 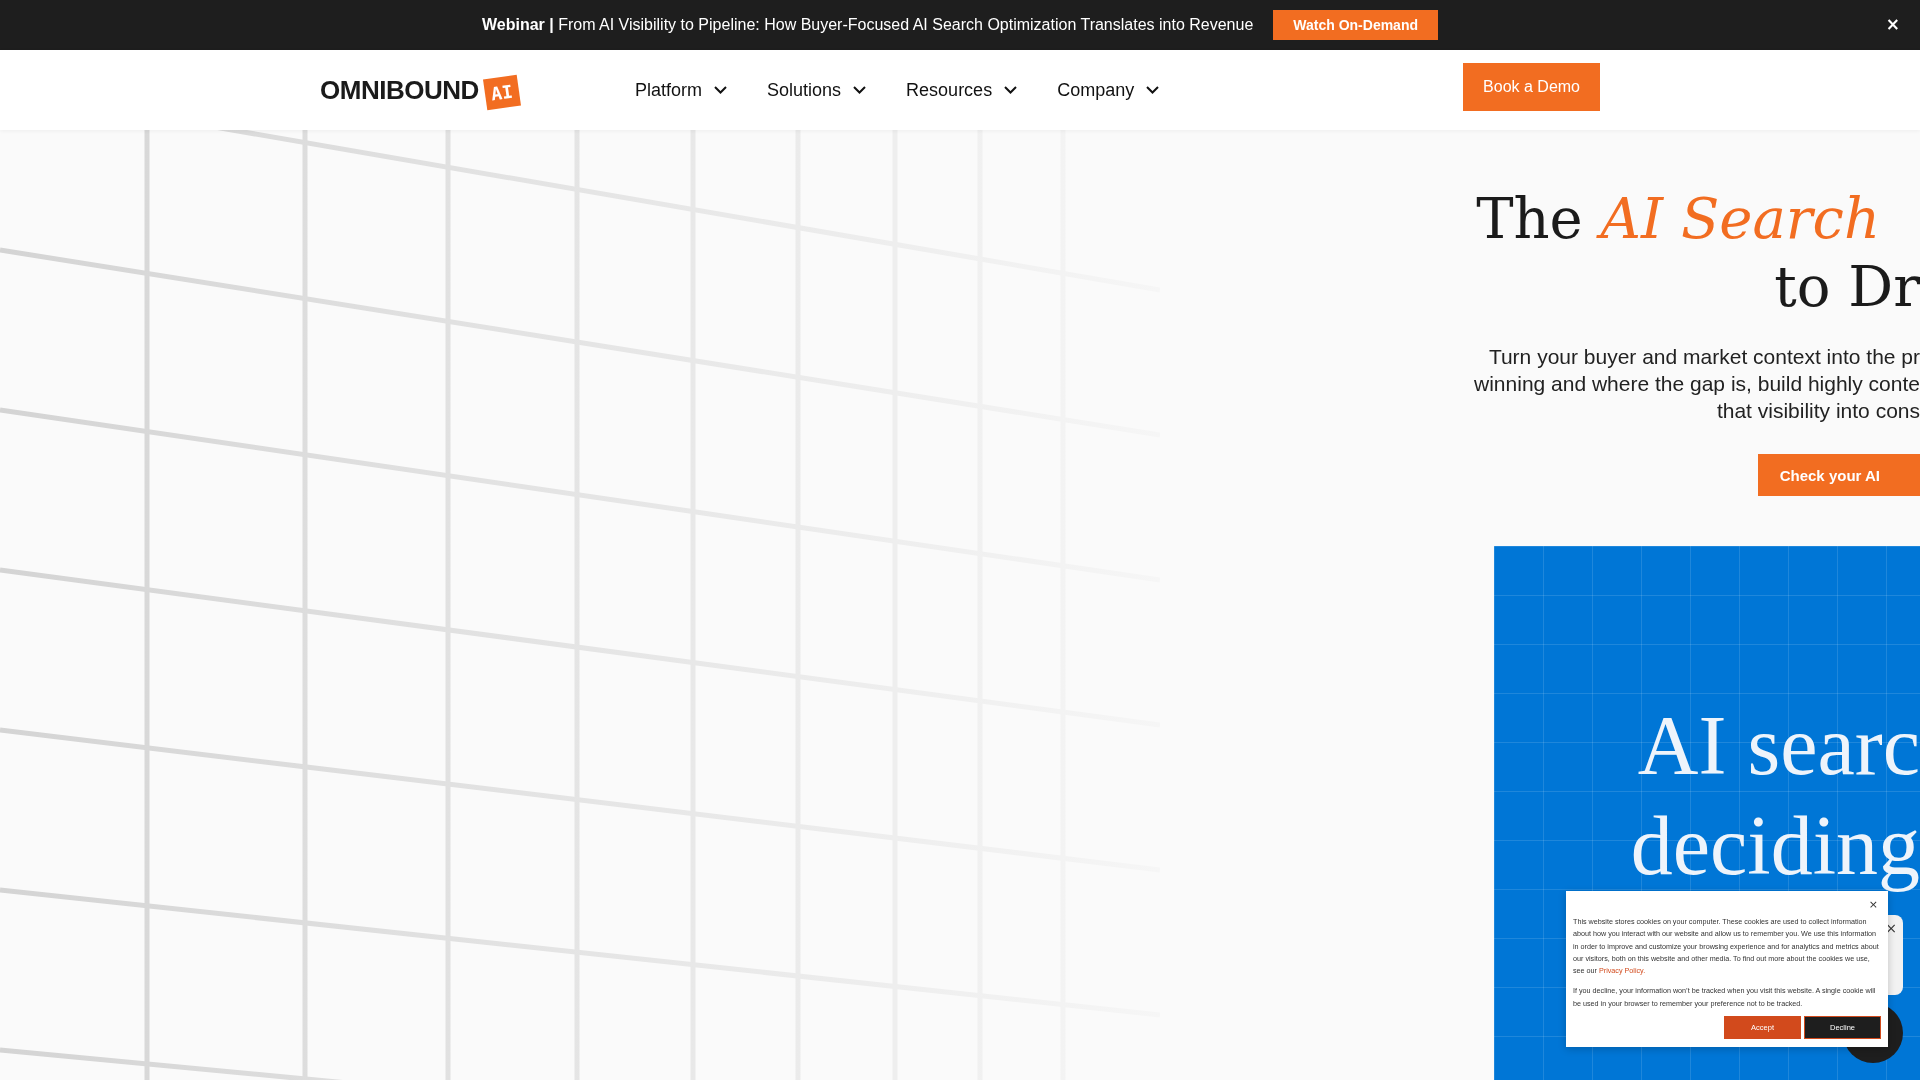 What do you see at coordinates (867, 25) in the screenshot?
I see `announcement-text: Webinar | From AI Visibility to Pipeline: How Buyer-Focused AI Search Optimization Translates into Revenue` at bounding box center [867, 25].